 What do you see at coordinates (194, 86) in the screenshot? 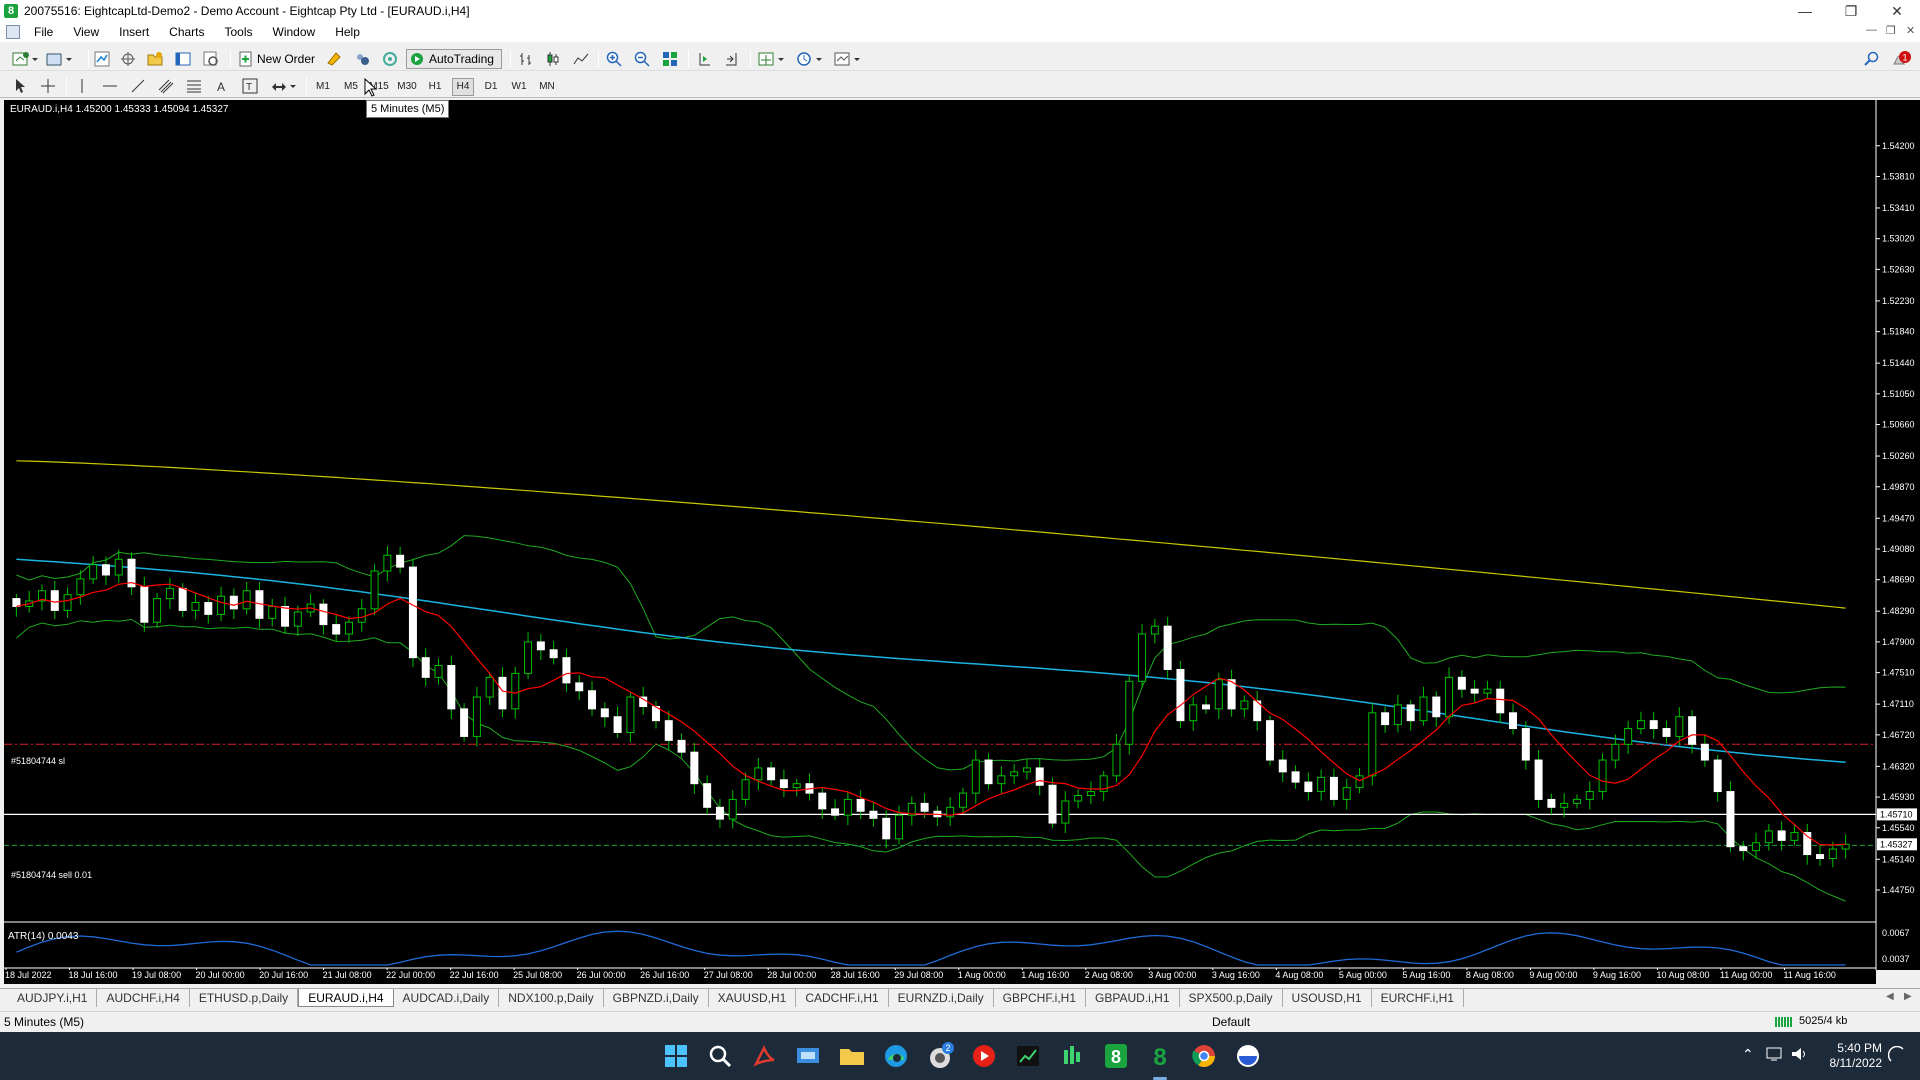
I see `fibonacci-icon` at bounding box center [194, 86].